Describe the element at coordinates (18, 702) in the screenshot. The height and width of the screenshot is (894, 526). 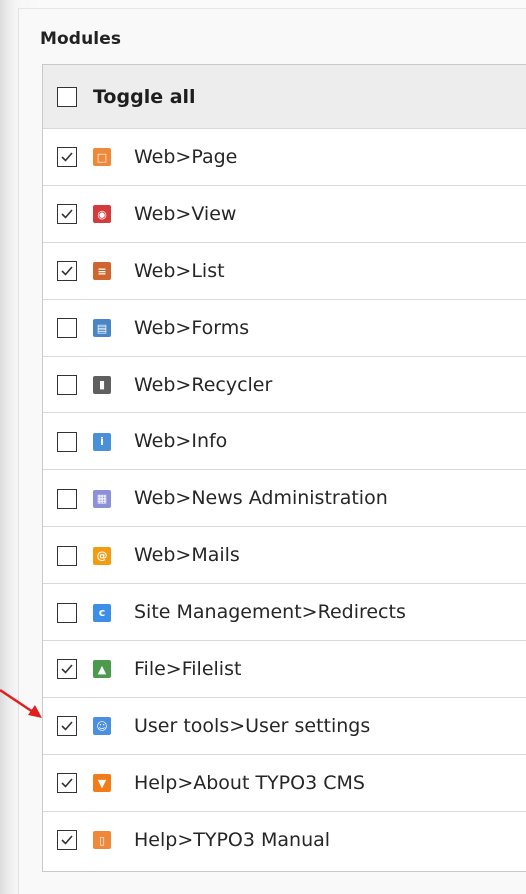
I see `annotation-arrow-shaft` at that location.